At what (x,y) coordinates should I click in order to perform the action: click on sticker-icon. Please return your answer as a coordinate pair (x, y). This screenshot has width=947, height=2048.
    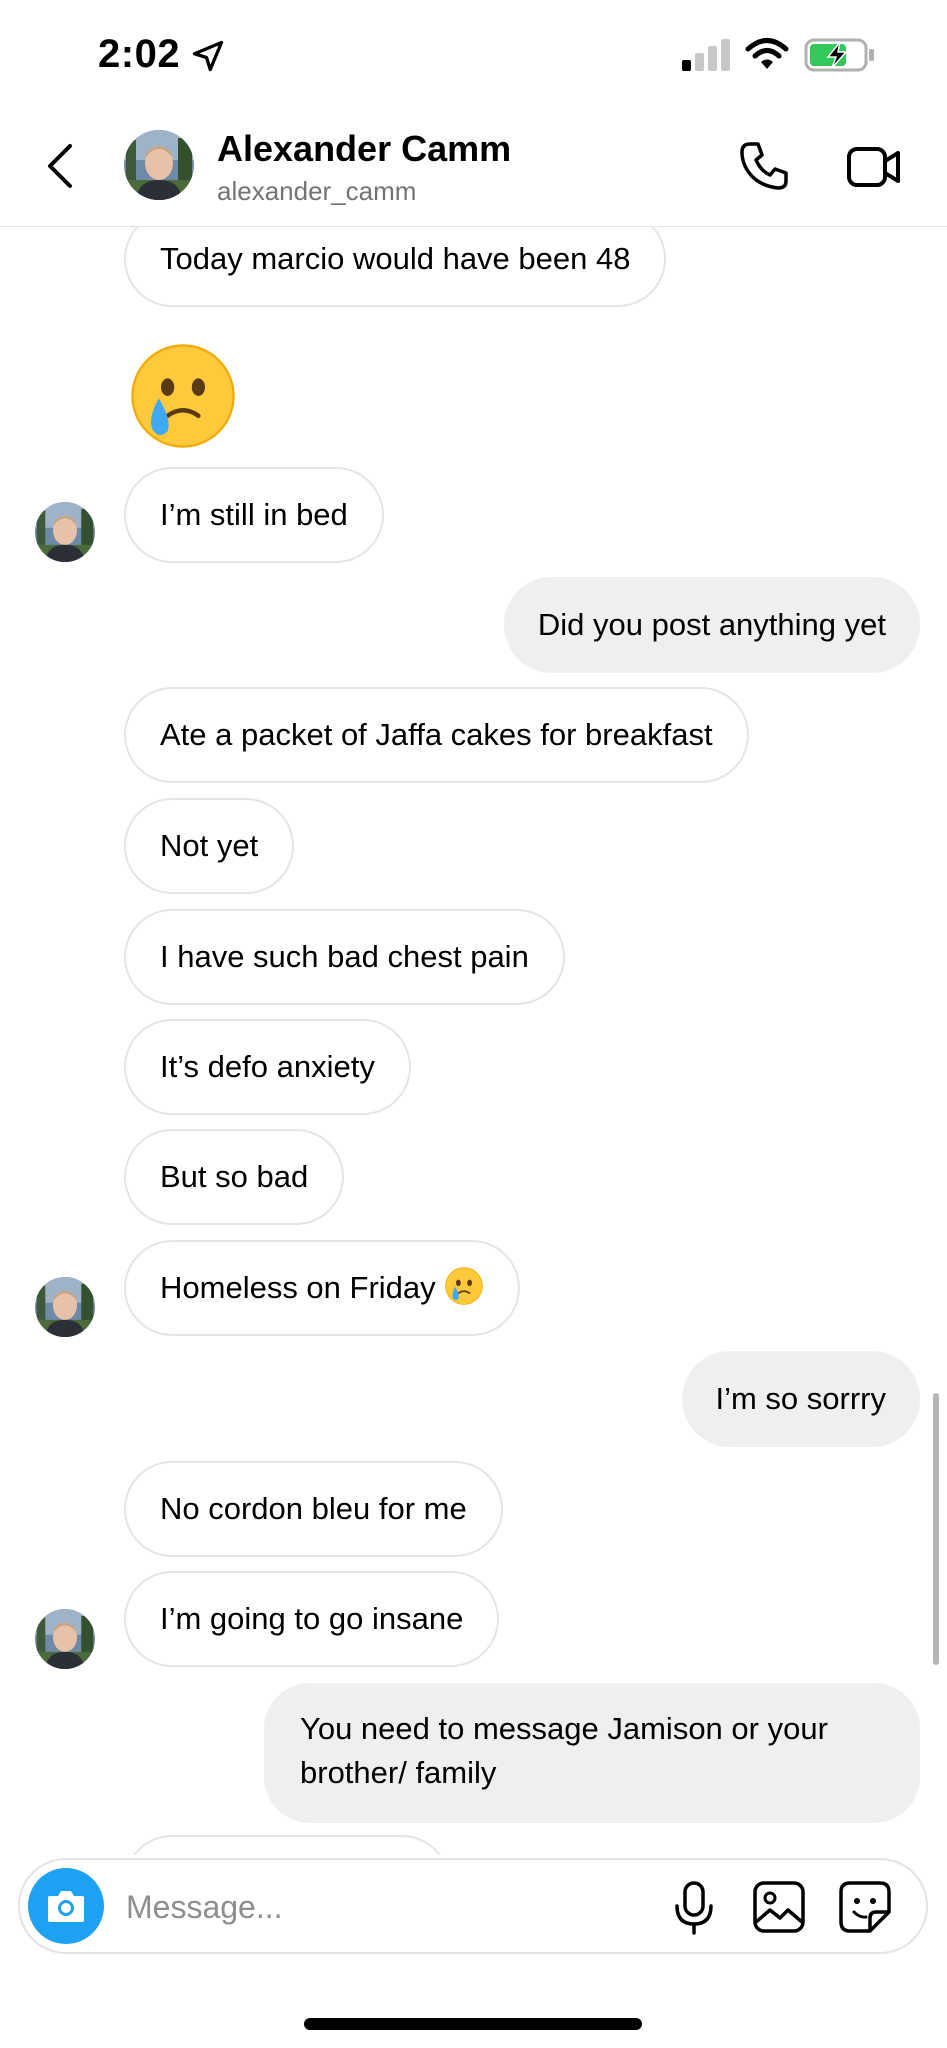
    Looking at the image, I should click on (865, 1907).